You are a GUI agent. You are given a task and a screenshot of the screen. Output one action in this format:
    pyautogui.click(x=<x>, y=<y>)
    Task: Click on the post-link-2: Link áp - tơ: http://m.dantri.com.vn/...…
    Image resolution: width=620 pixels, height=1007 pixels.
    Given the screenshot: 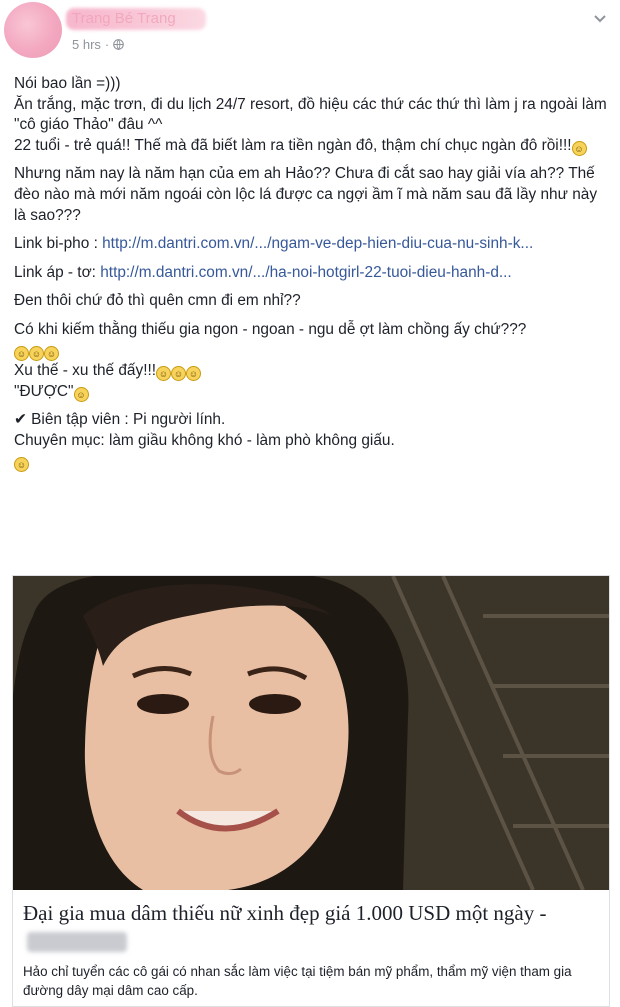 What is the action you would take?
    pyautogui.click(x=263, y=272)
    